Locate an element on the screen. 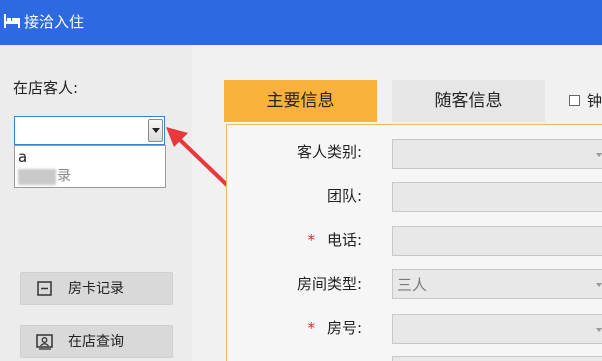 The width and height of the screenshot is (602, 361). guest-category-select is located at coordinates (497, 154).